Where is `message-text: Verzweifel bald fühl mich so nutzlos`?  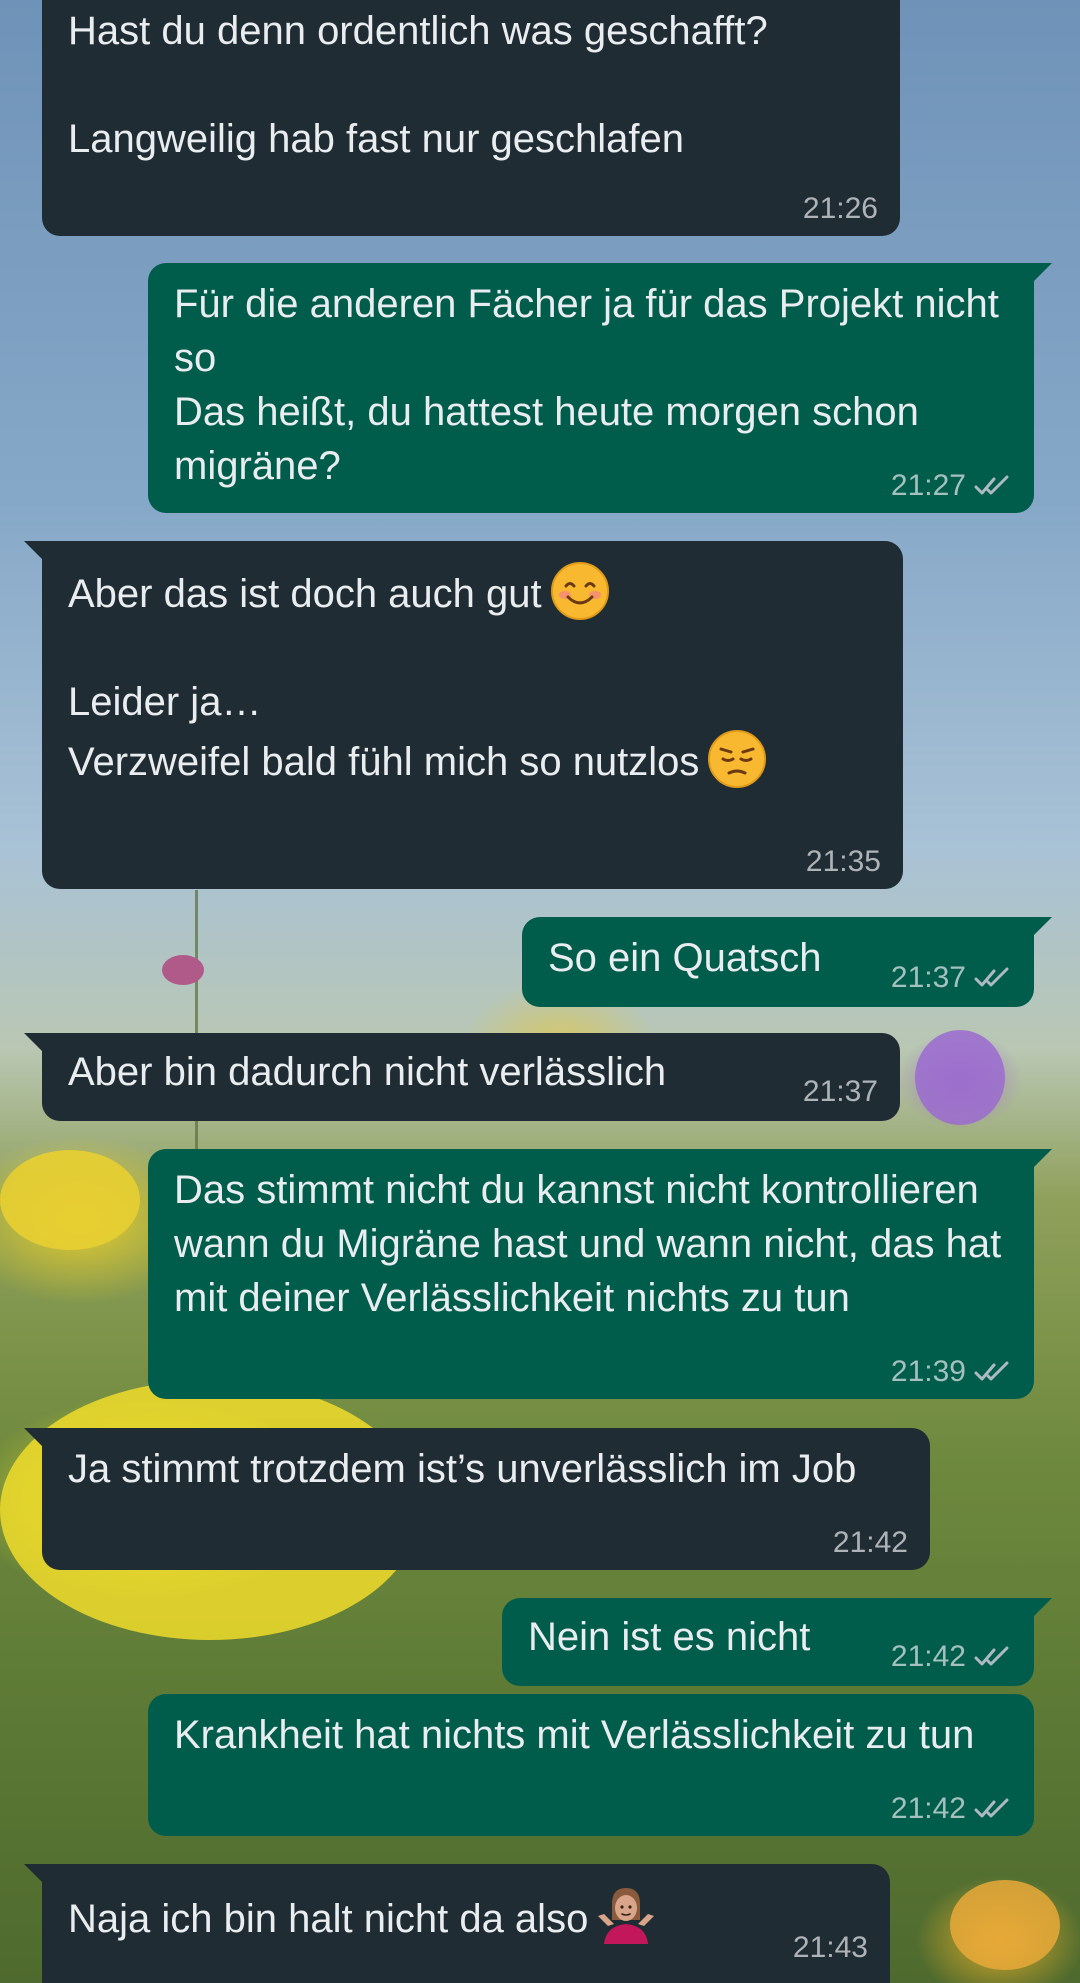 message-text: Verzweifel bald fühl mich so nutzlos is located at coordinates (384, 762).